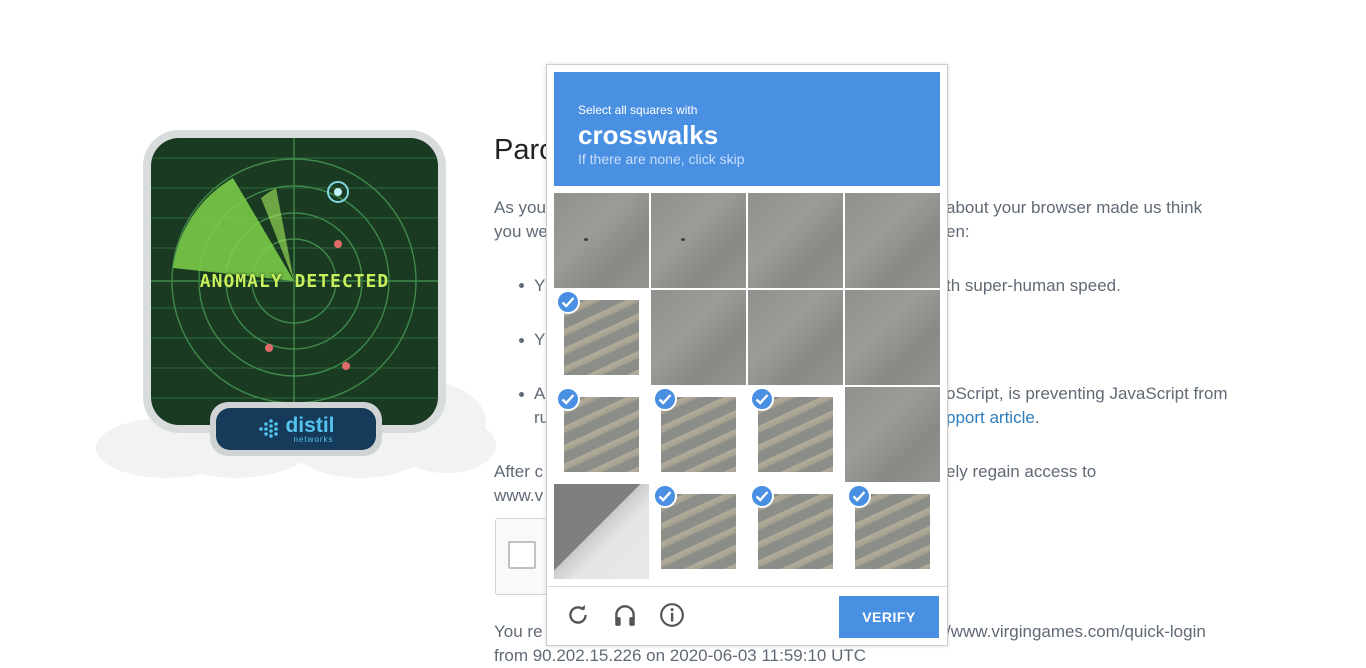  Describe the element at coordinates (1074, 207) in the screenshot. I see `paragraph-text: about your browser made us think` at that location.